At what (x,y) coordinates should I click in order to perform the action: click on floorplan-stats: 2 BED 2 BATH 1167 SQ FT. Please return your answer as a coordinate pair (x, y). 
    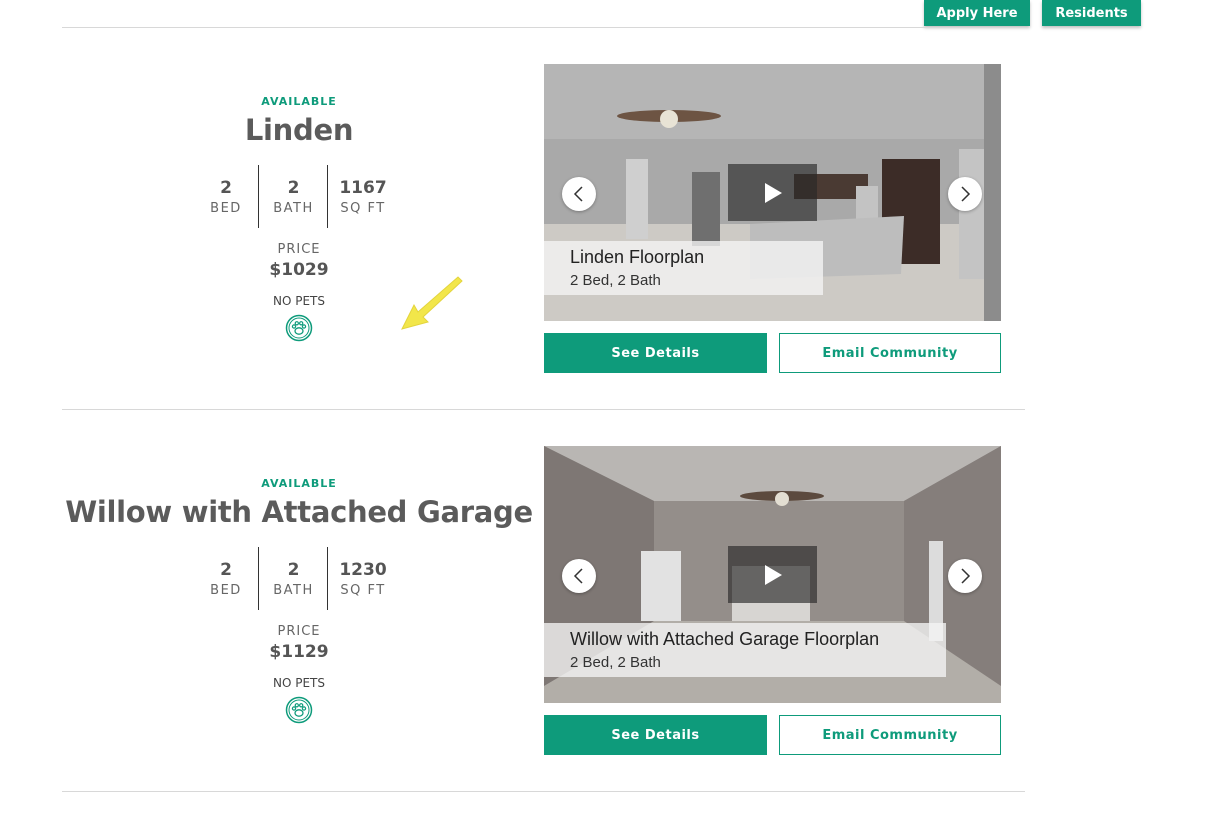
    Looking at the image, I should click on (299, 196).